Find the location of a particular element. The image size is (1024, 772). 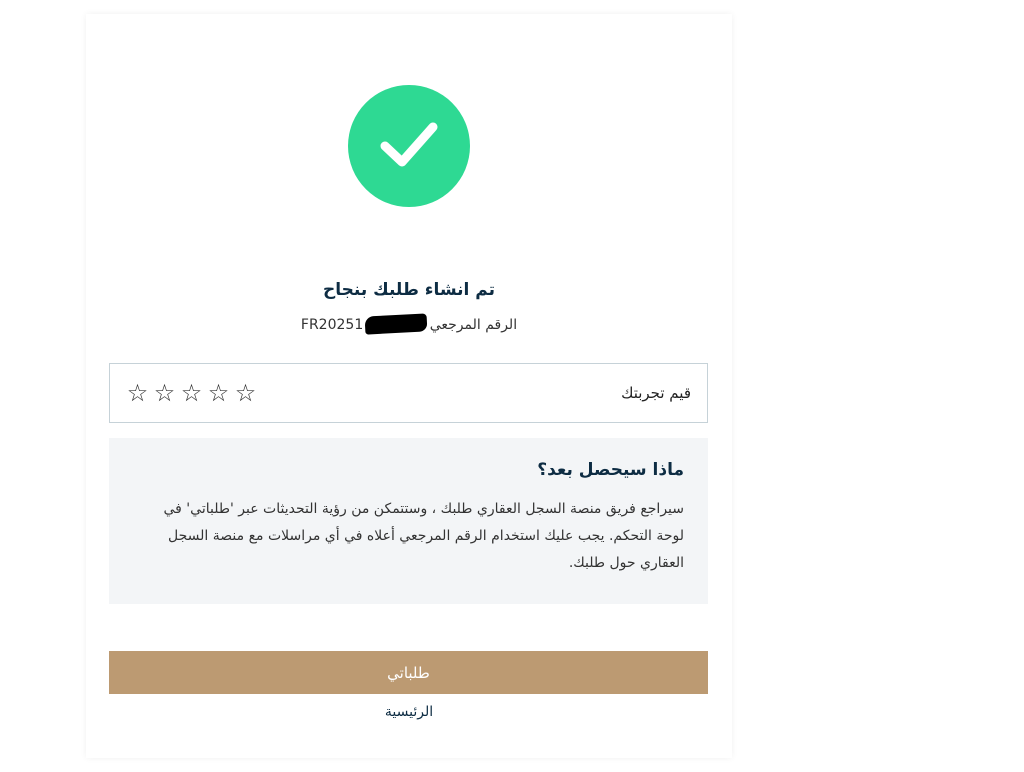

next-steps-title: ماذا سيحصل بعد؟ is located at coordinates (610, 470).